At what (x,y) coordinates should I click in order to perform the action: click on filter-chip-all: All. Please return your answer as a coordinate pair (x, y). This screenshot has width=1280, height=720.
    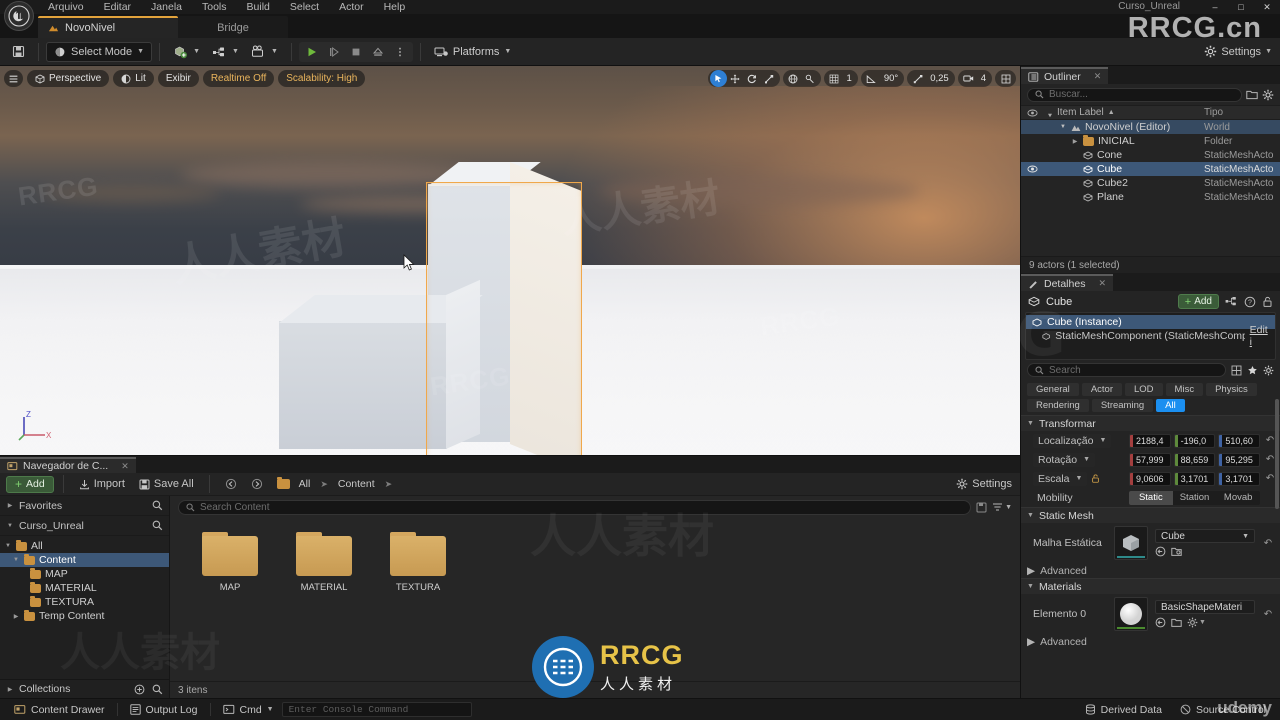
    Looking at the image, I should click on (1170, 405).